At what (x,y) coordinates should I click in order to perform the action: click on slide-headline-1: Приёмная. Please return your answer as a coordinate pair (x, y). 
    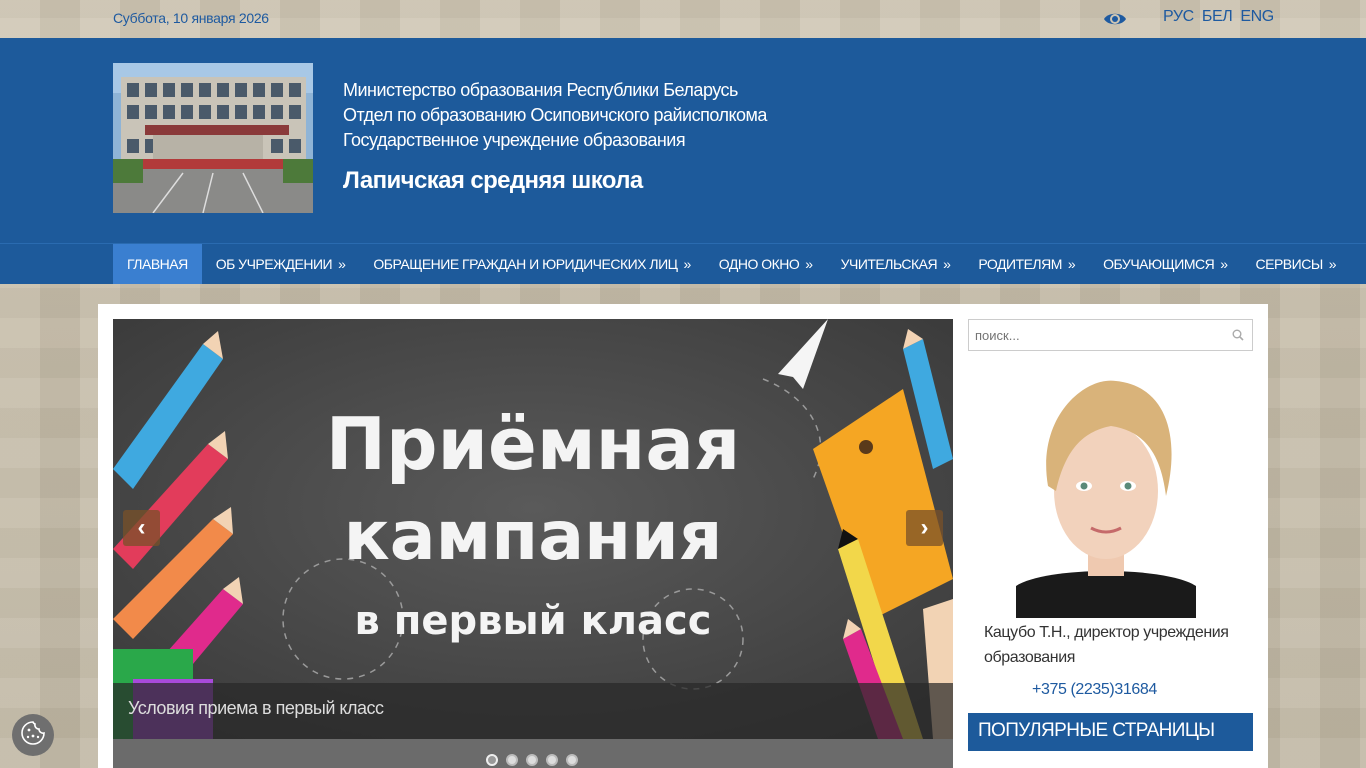
    Looking at the image, I should click on (533, 444).